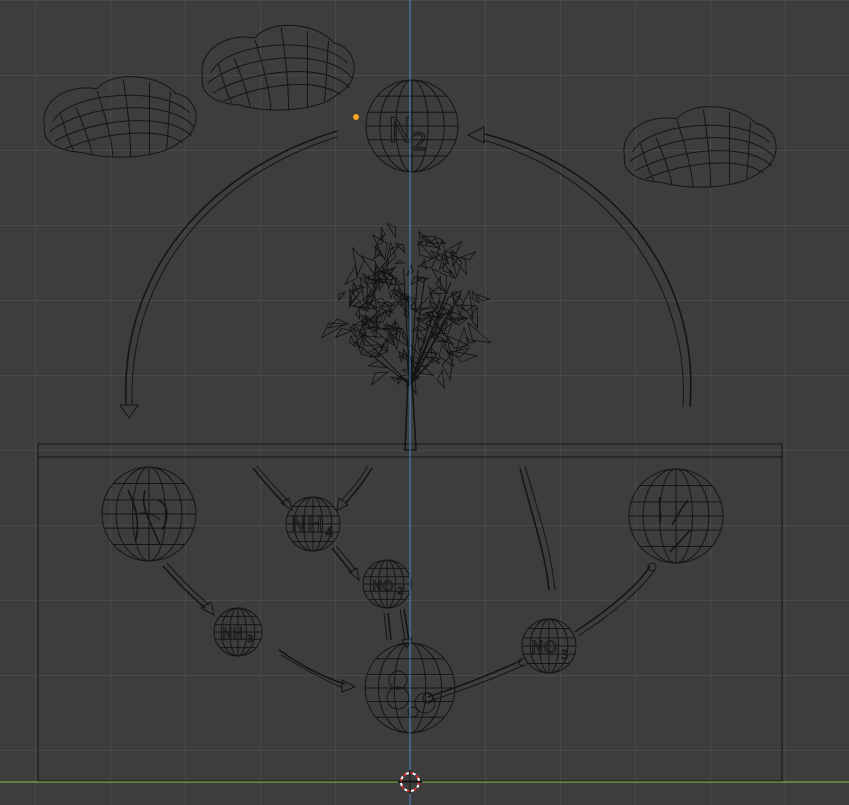  Describe the element at coordinates (250, 639) in the screenshot. I see `nh3-subscript: 3` at that location.